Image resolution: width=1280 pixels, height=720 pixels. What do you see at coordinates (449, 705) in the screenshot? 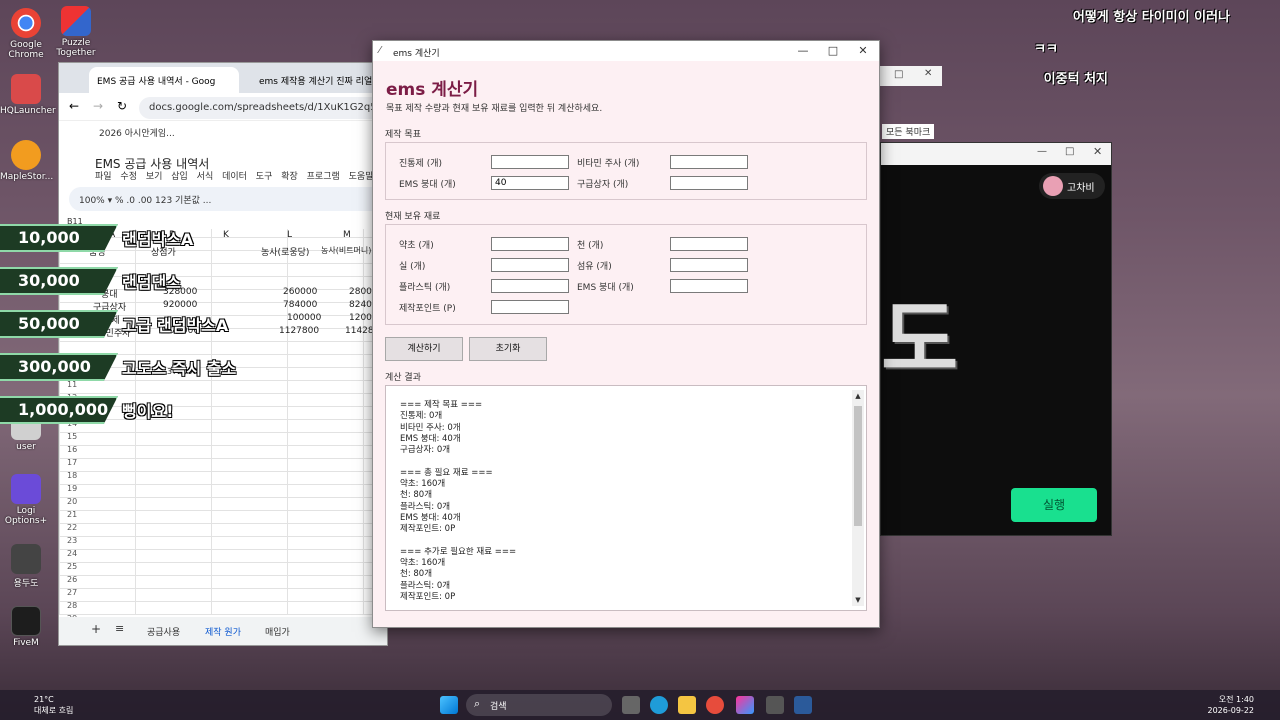
I see `start-icon` at bounding box center [449, 705].